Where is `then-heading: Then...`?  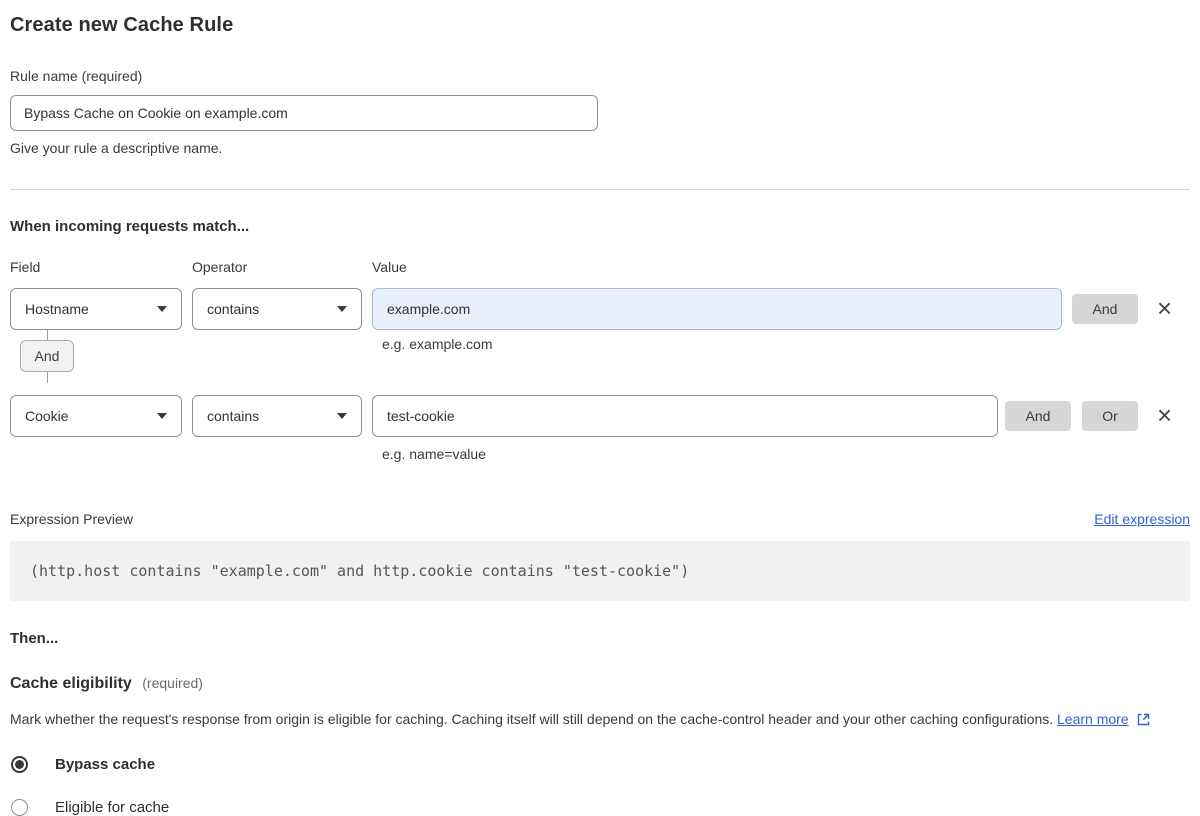
then-heading: Then... is located at coordinates (34, 638).